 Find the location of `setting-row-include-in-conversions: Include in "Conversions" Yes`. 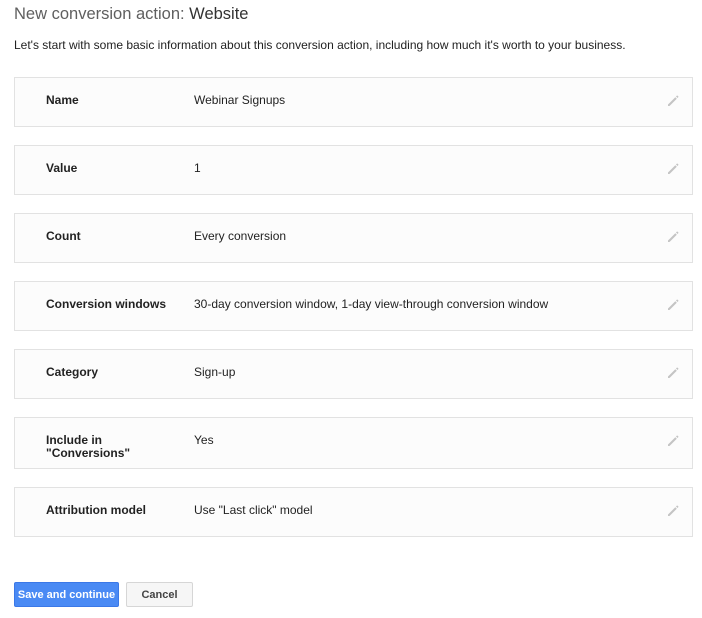

setting-row-include-in-conversions: Include in "Conversions" Yes is located at coordinates (353, 443).